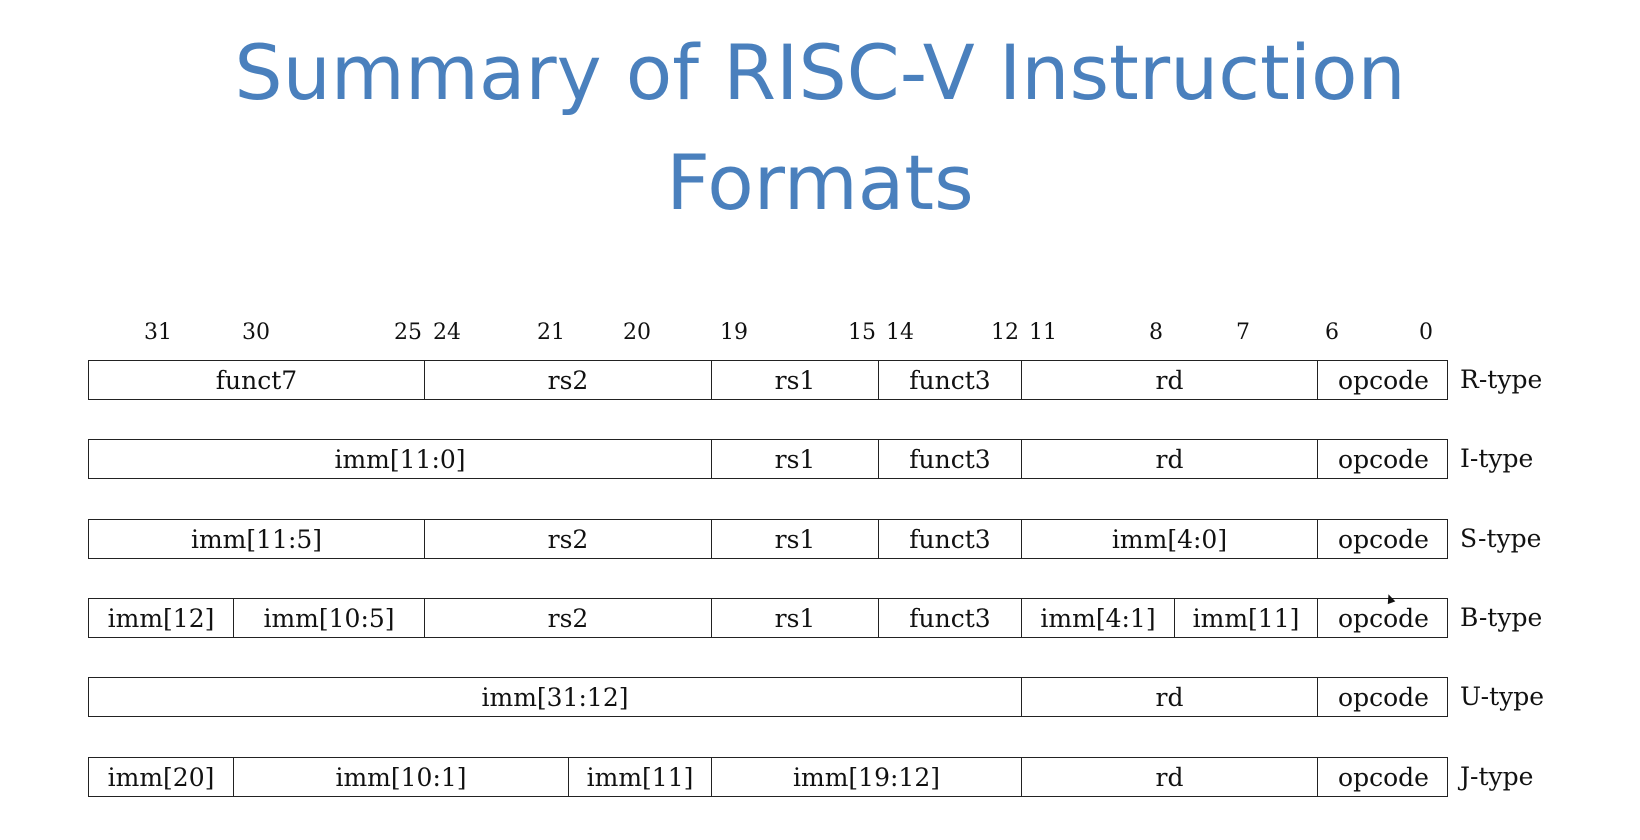 The image size is (1640, 840). Describe the element at coordinates (1097, 618) in the screenshot. I see `field-imm: imm[4:1]` at that location.